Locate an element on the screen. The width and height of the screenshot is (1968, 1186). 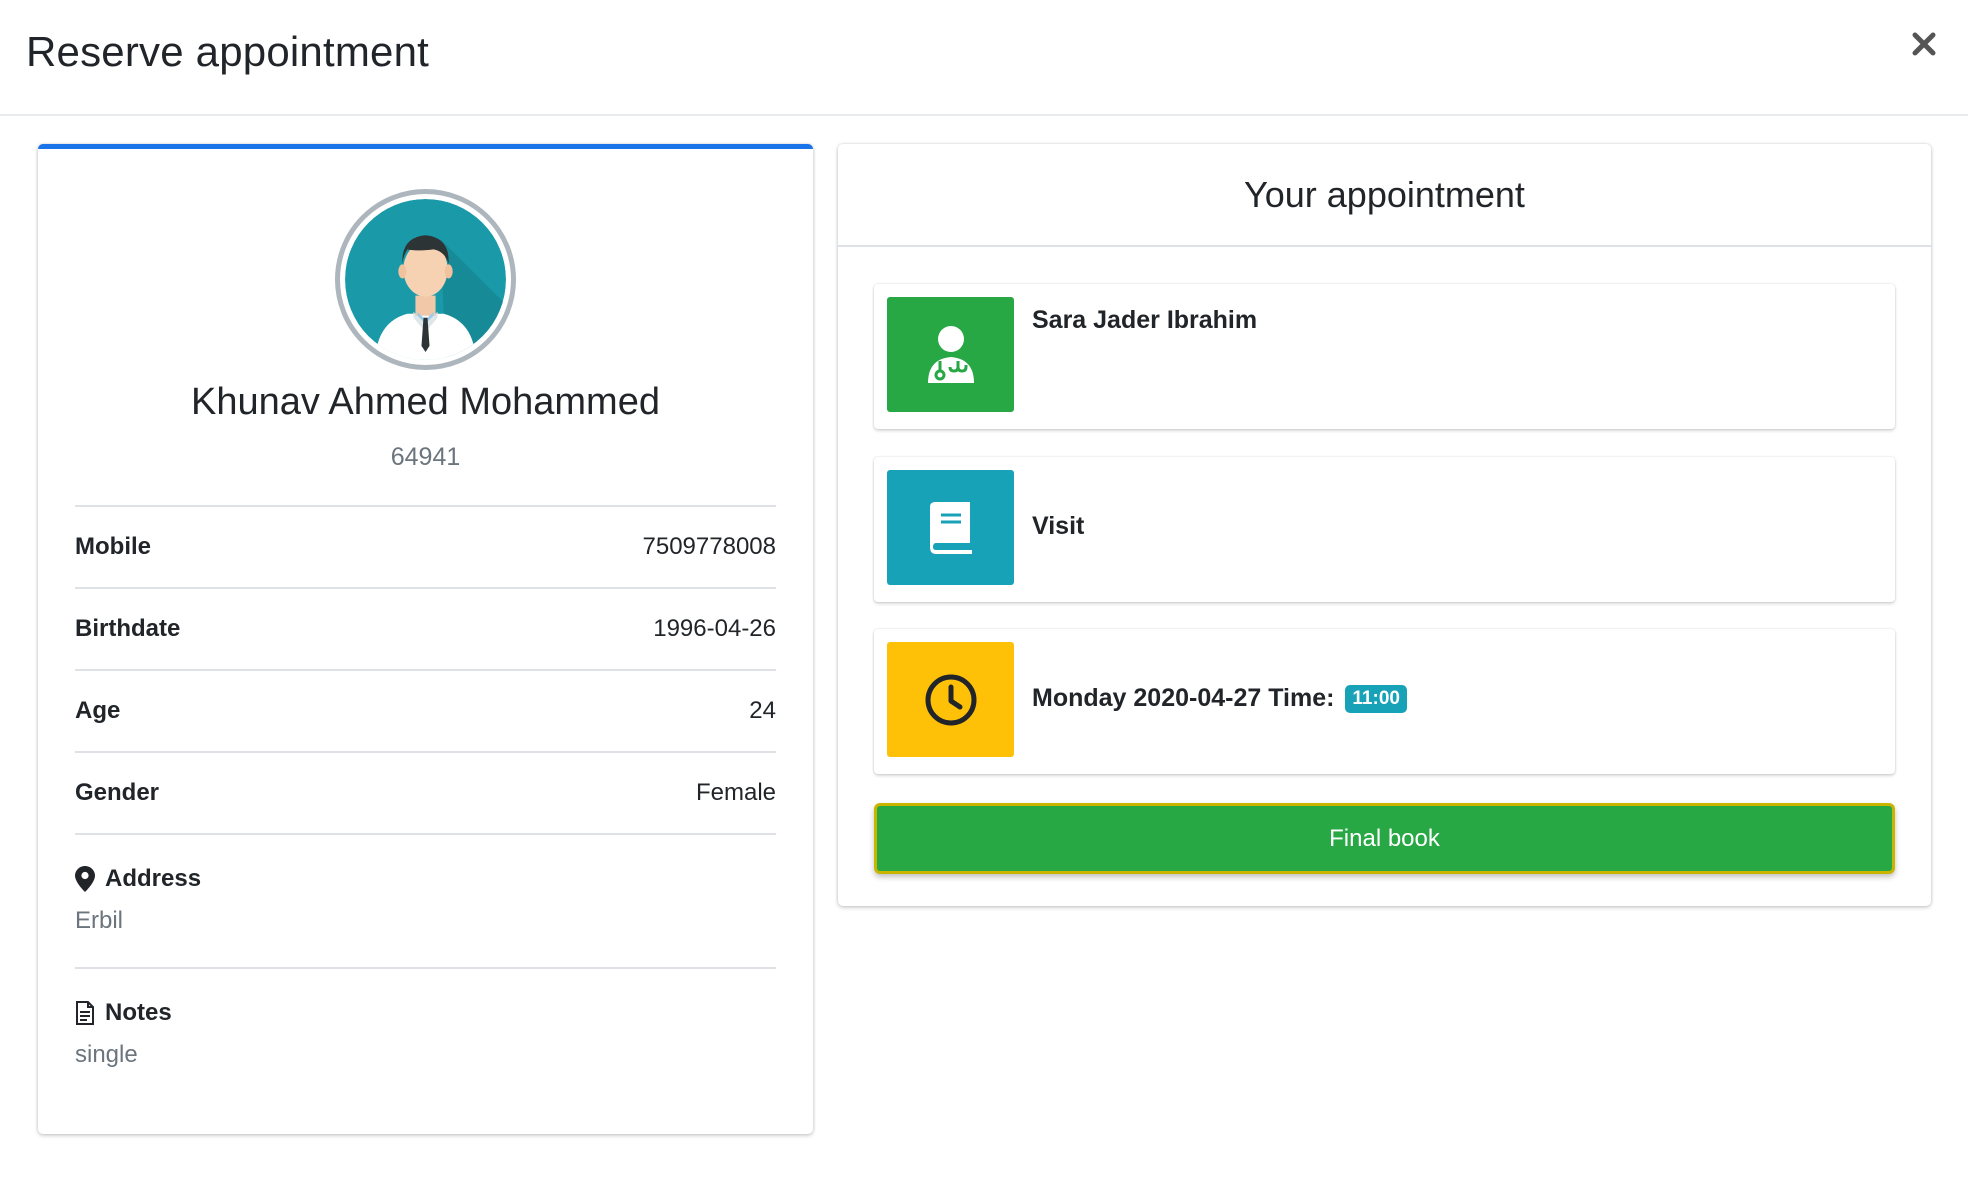
info-row-mobile: Mobile 7509778008 is located at coordinates (425, 546).